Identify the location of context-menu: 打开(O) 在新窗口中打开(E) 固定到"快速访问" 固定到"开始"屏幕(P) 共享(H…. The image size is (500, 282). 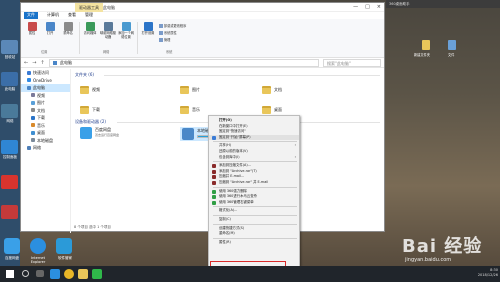
(254, 191).